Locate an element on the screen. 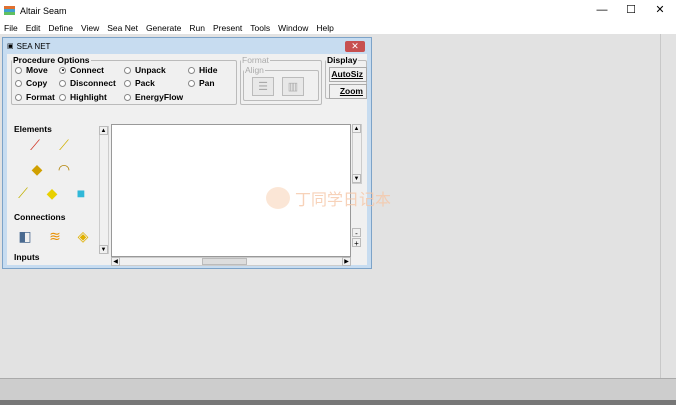 This screenshot has height=405, width=676. palette-scroll-down: ▼ is located at coordinates (103, 249).